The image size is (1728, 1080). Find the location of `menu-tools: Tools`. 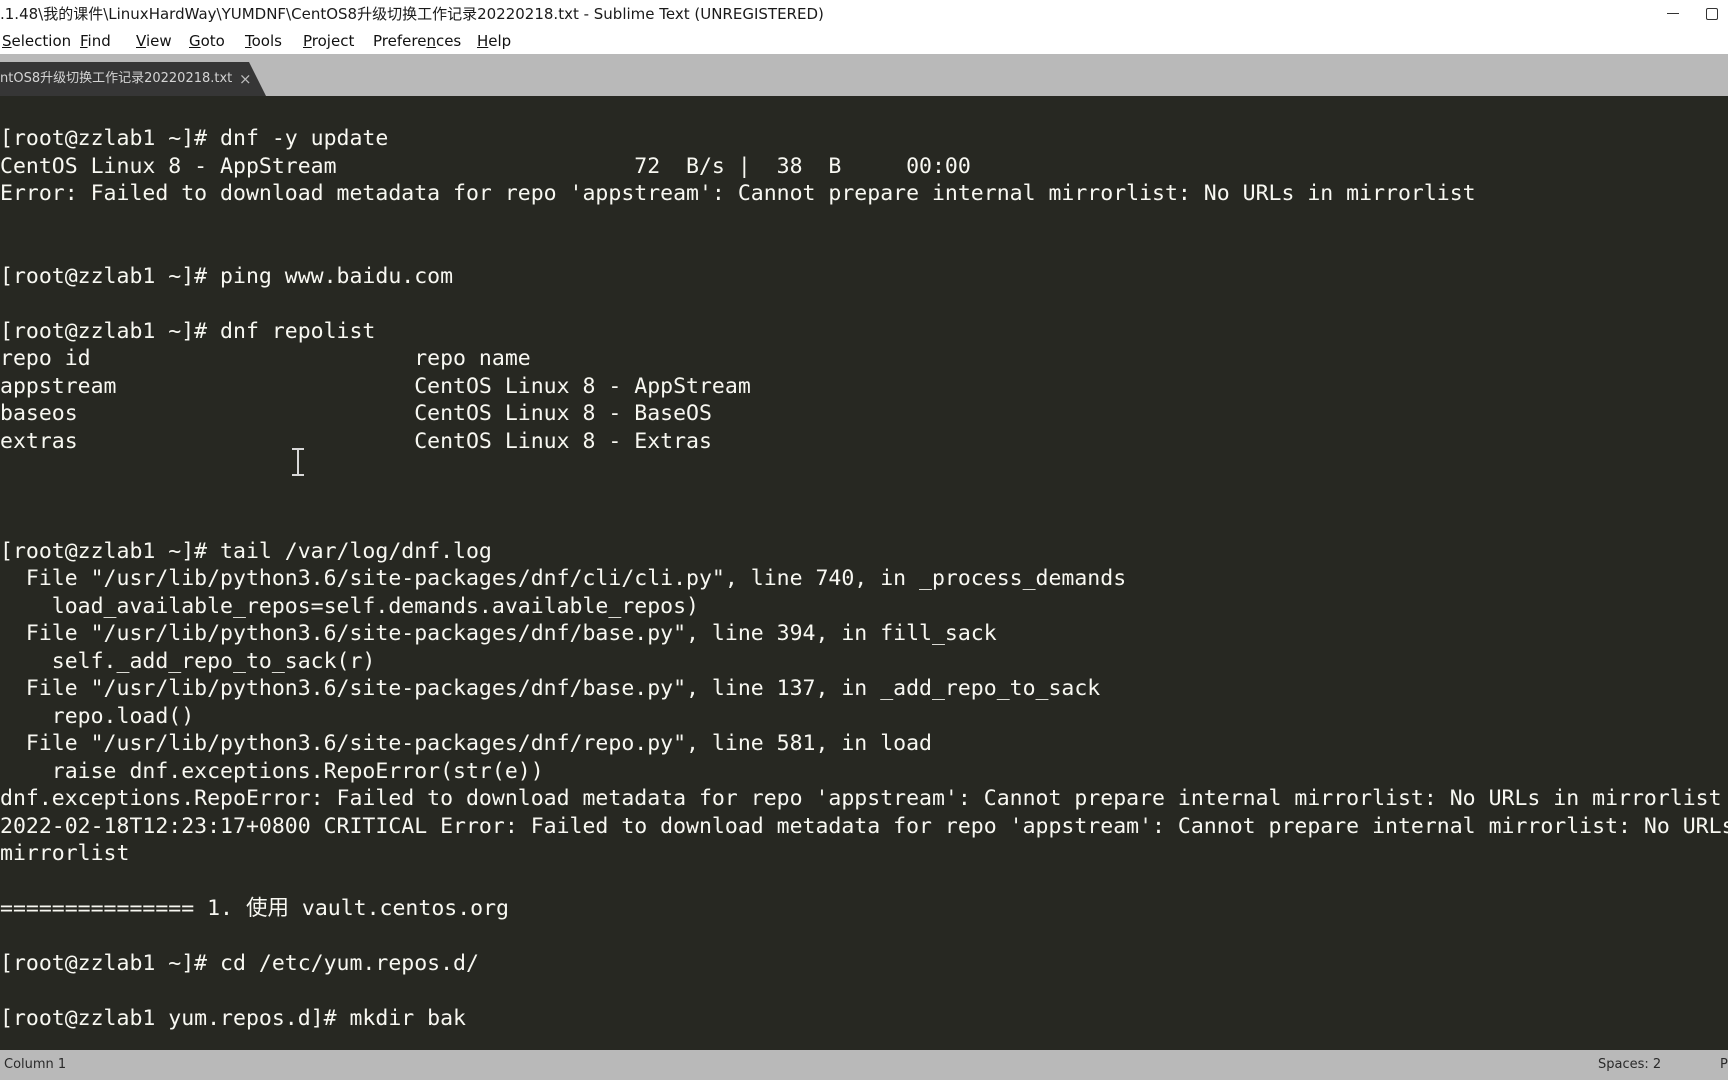

menu-tools: Tools is located at coordinates (263, 41).